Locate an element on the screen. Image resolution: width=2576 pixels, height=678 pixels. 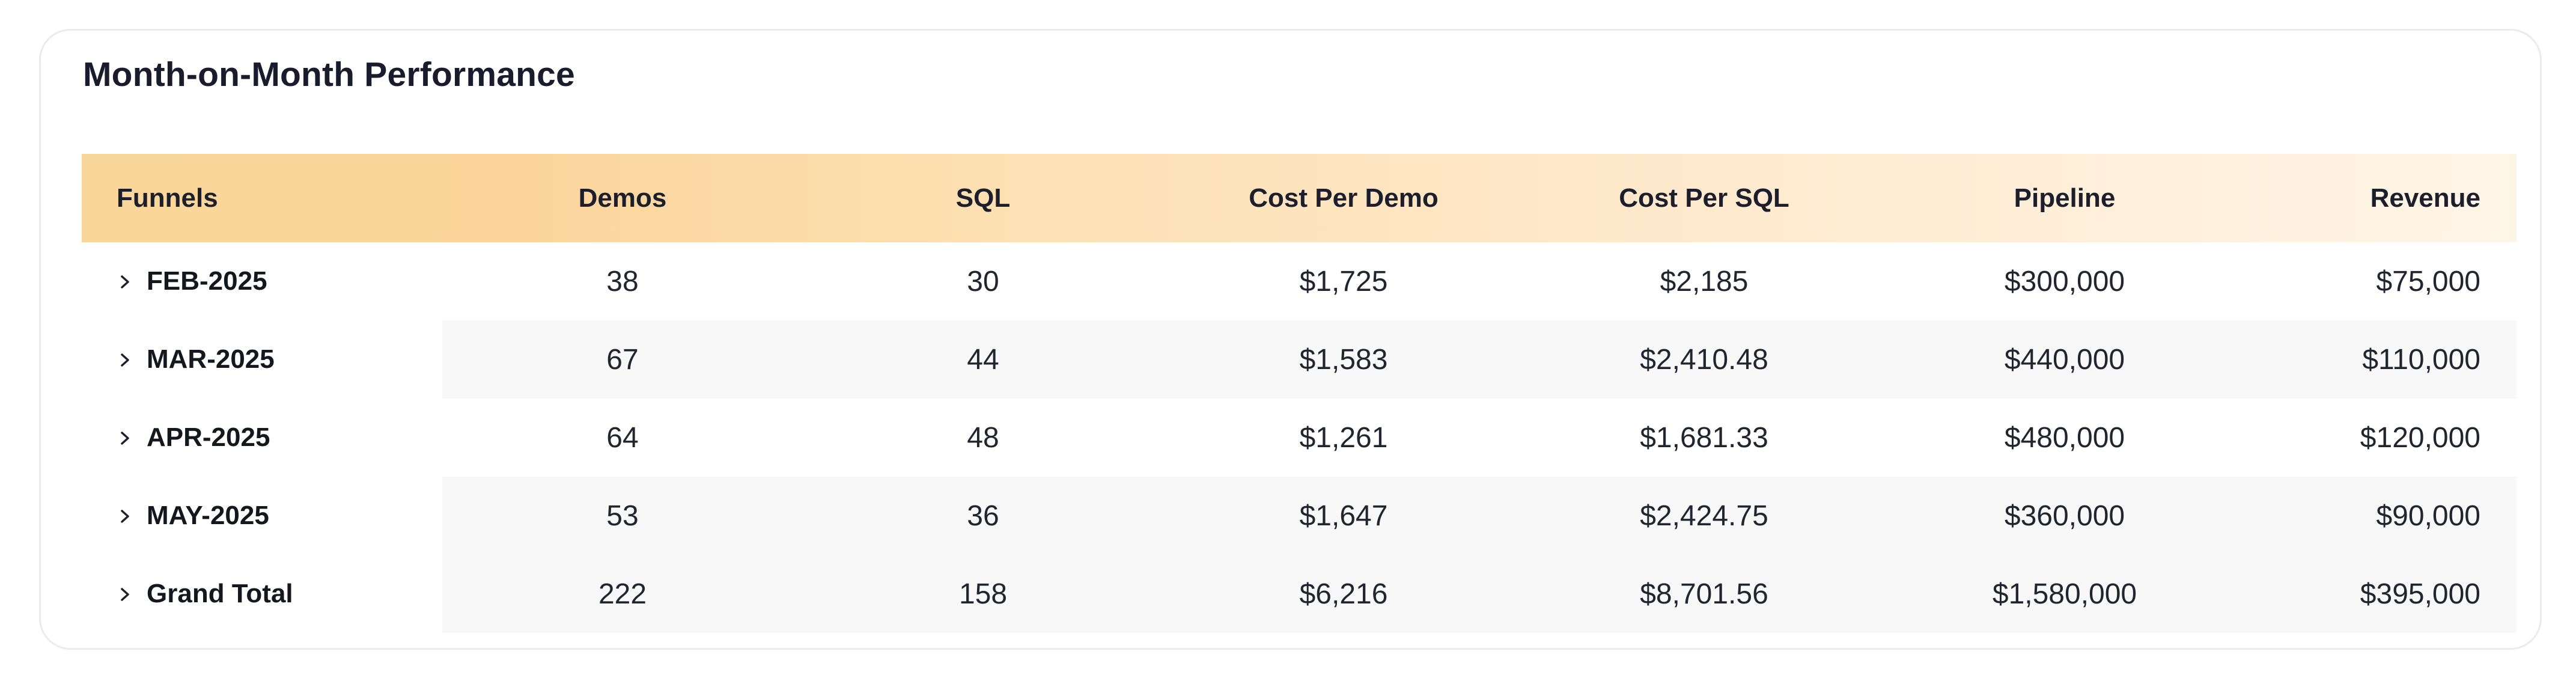
header-revenue: Revenue is located at coordinates (2381, 198).